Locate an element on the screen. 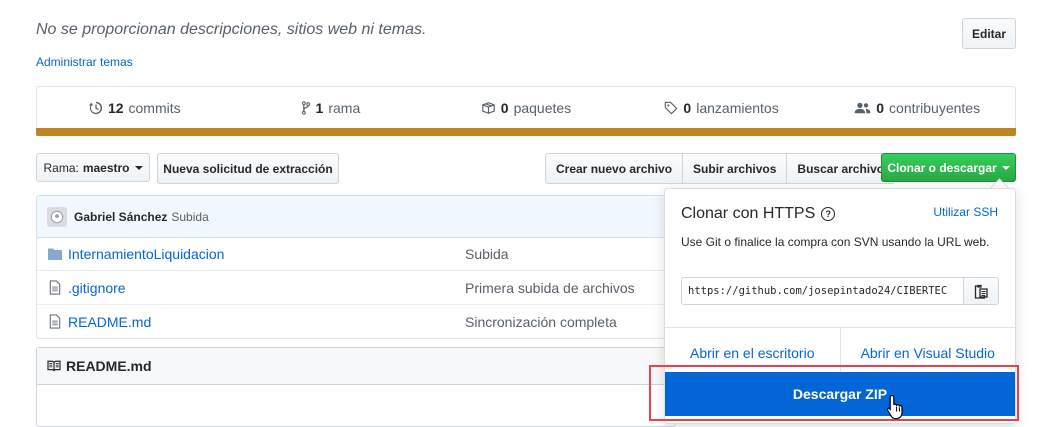 The width and height of the screenshot is (1050, 427). stat-packages: 0 paquetes is located at coordinates (526, 108).